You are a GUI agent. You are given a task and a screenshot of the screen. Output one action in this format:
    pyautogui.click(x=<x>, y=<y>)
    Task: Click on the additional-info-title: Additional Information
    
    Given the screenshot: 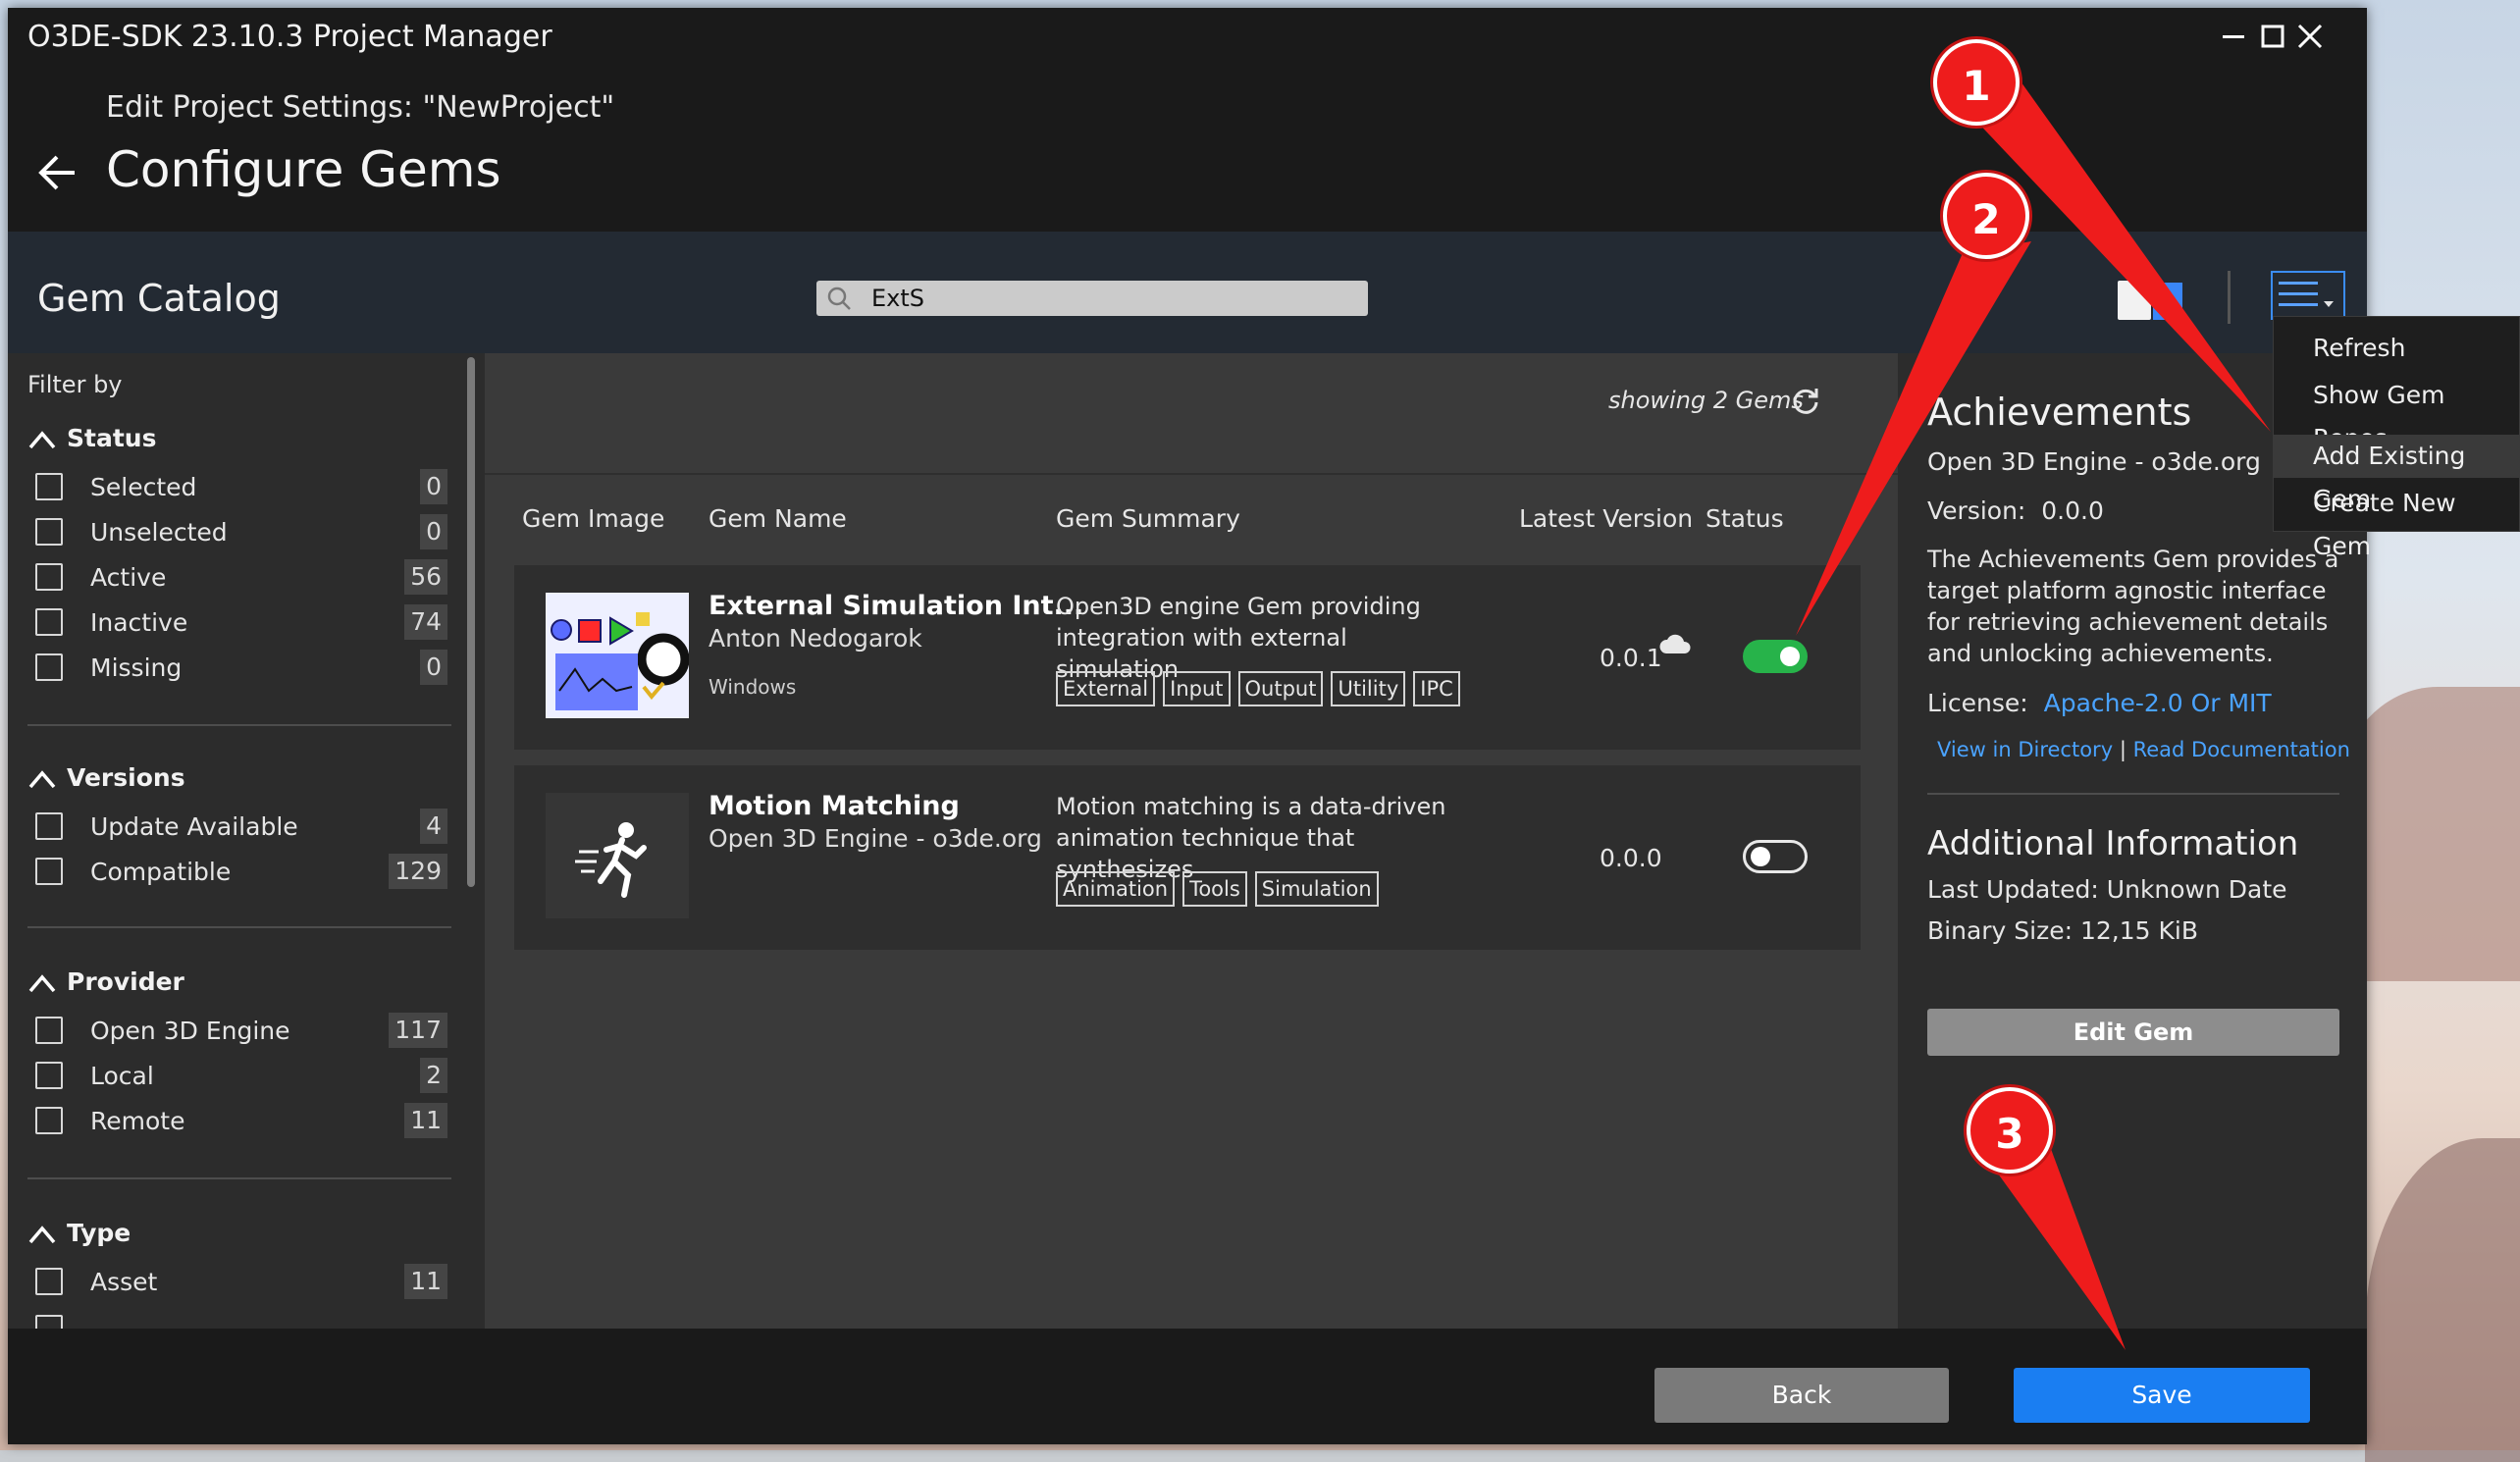 What is the action you would take?
    pyautogui.click(x=2113, y=843)
    